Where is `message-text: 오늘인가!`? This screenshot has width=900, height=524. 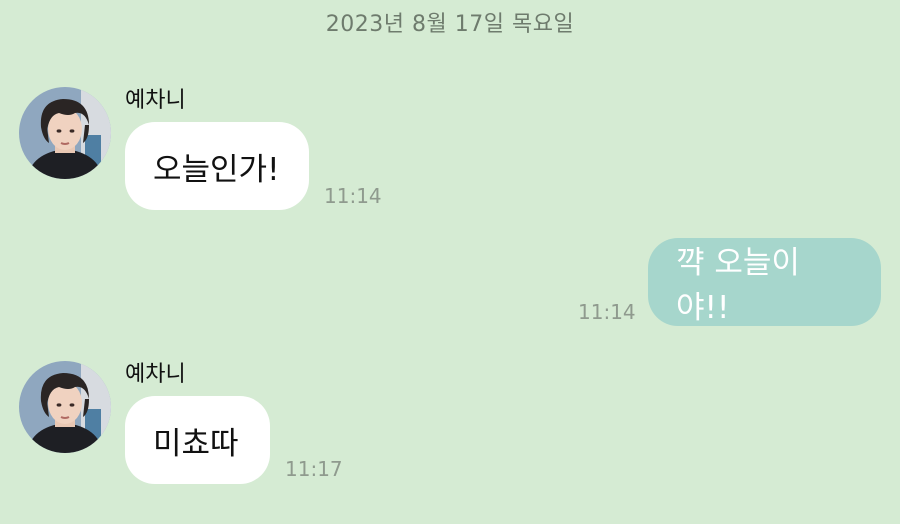 message-text: 오늘인가! is located at coordinates (216, 169).